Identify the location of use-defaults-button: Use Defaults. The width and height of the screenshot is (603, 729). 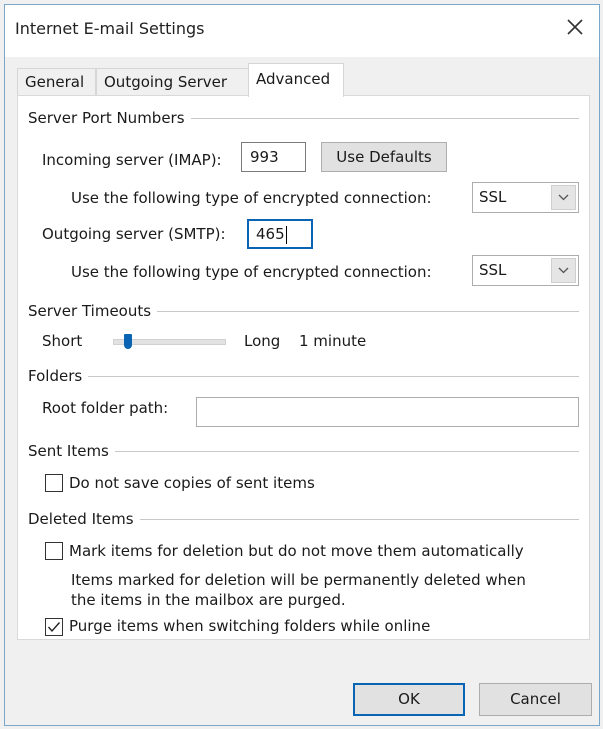
(384, 157).